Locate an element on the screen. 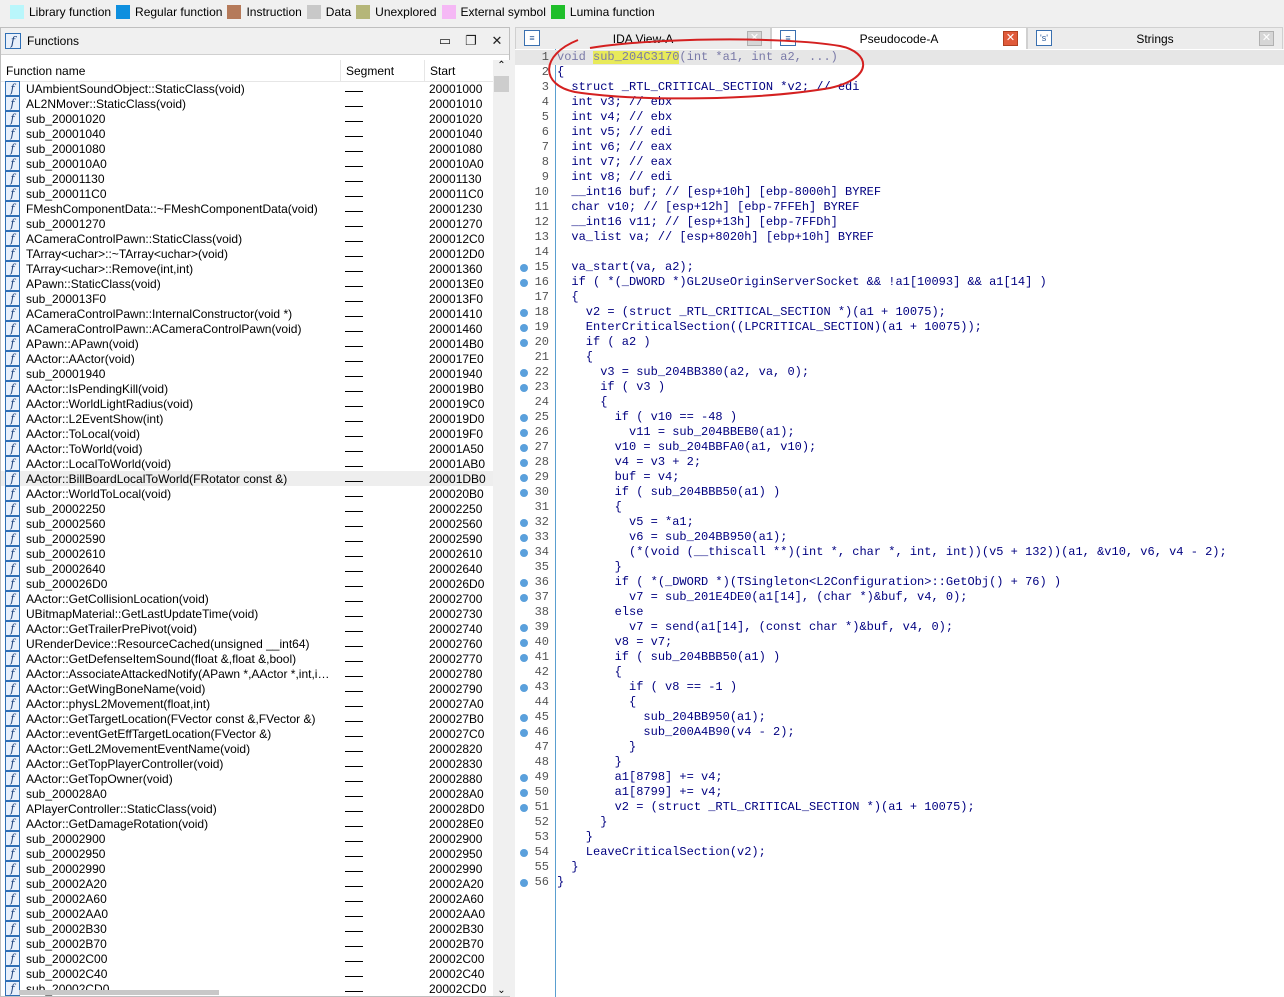  code-line: 32 v5 = *a1; is located at coordinates (899, 522).